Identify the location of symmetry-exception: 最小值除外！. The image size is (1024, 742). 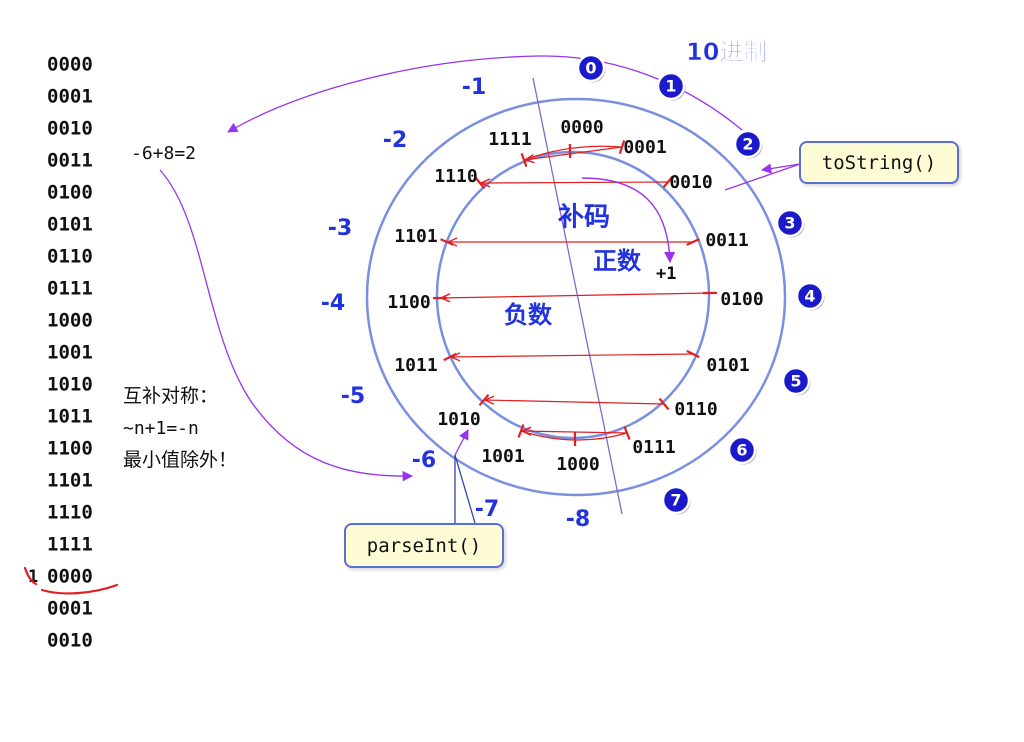
(180, 460).